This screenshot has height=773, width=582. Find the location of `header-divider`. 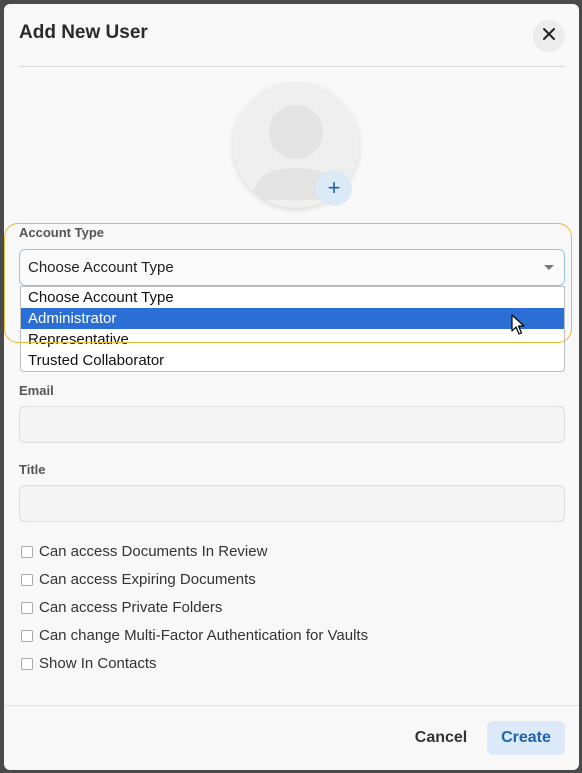

header-divider is located at coordinates (292, 66).